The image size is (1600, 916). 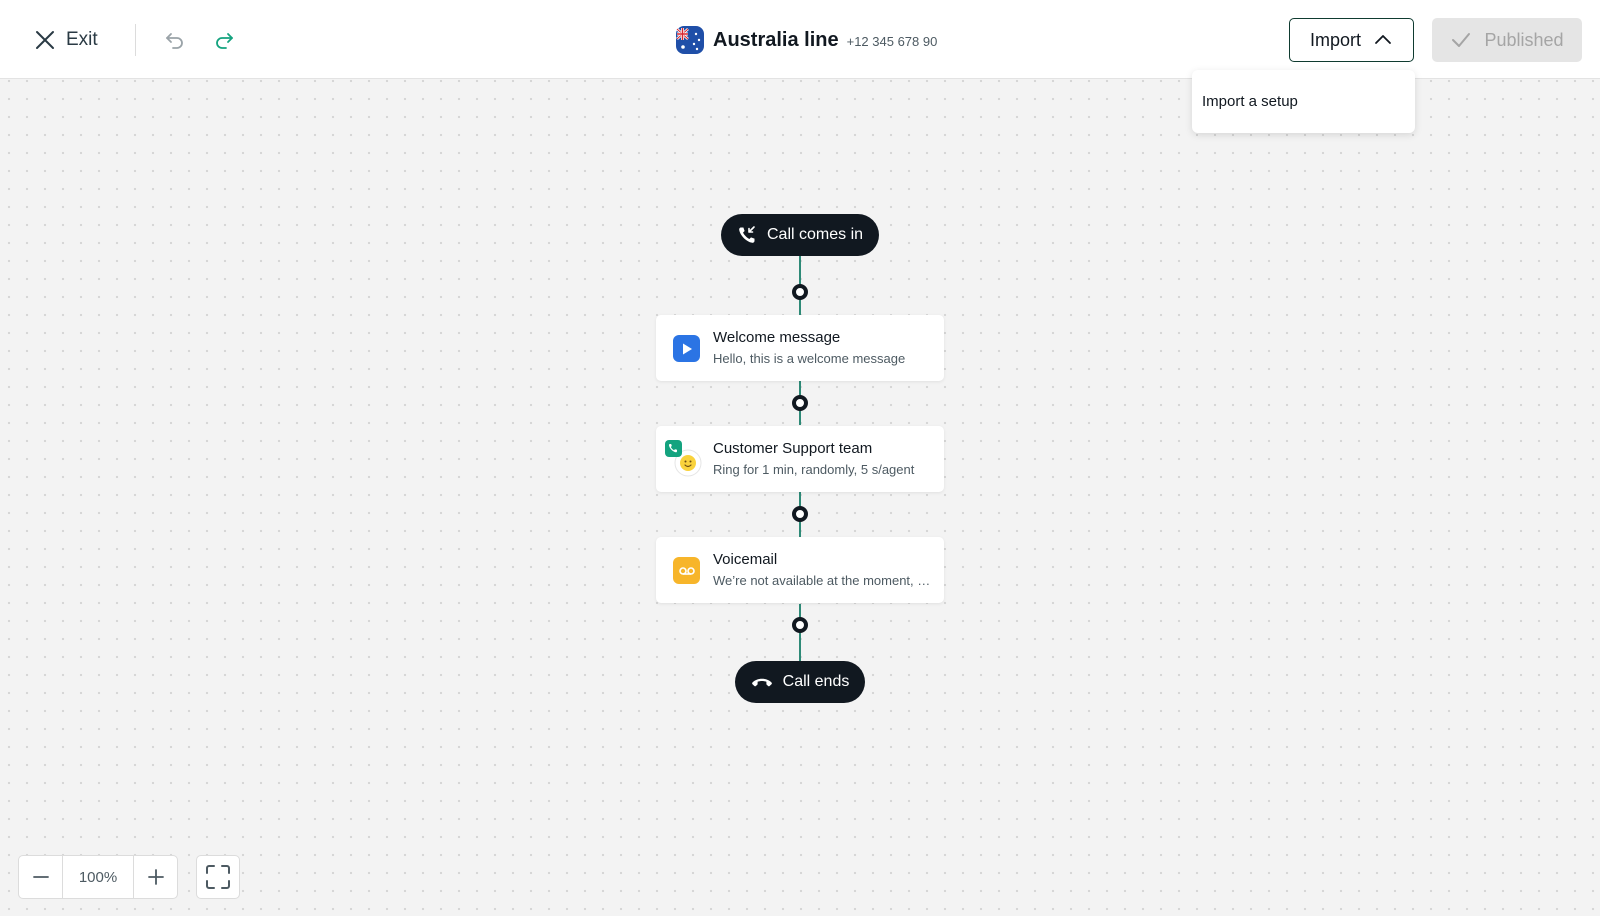 What do you see at coordinates (816, 681) in the screenshot?
I see `call-ends-label: Call ends` at bounding box center [816, 681].